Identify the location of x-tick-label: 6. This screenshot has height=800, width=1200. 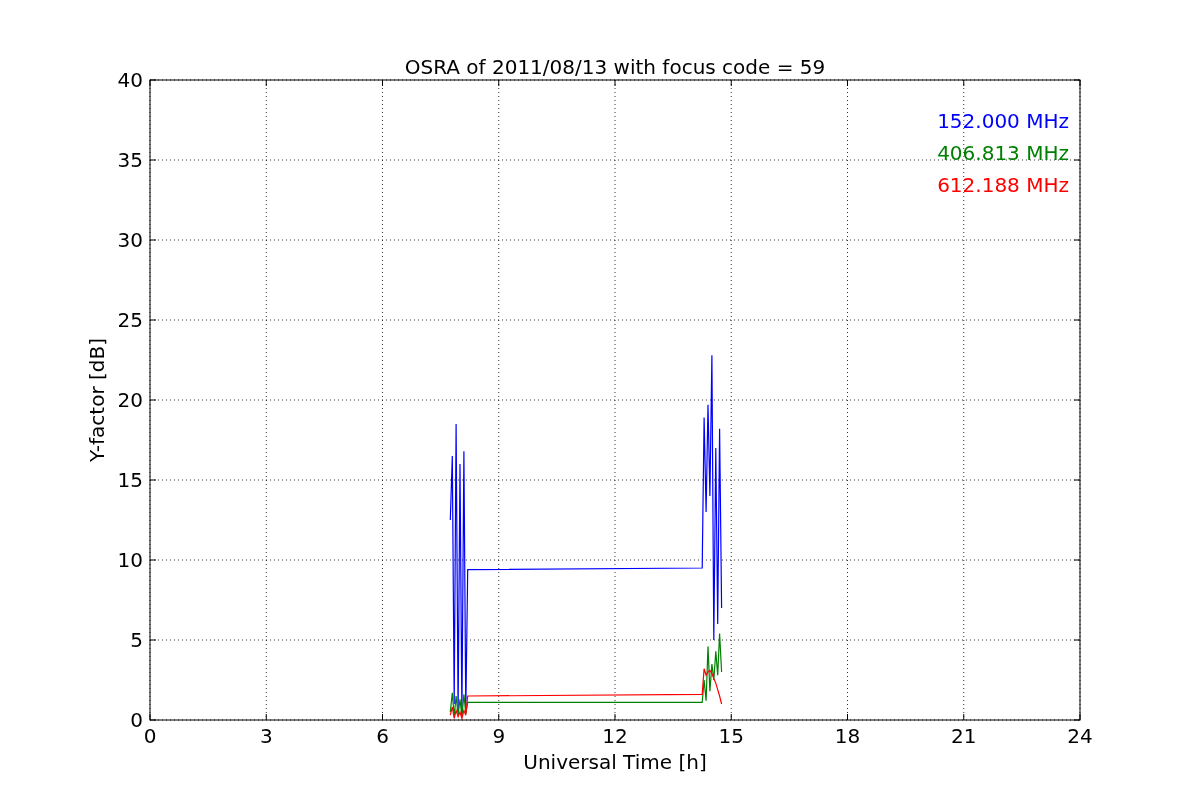
(382, 736).